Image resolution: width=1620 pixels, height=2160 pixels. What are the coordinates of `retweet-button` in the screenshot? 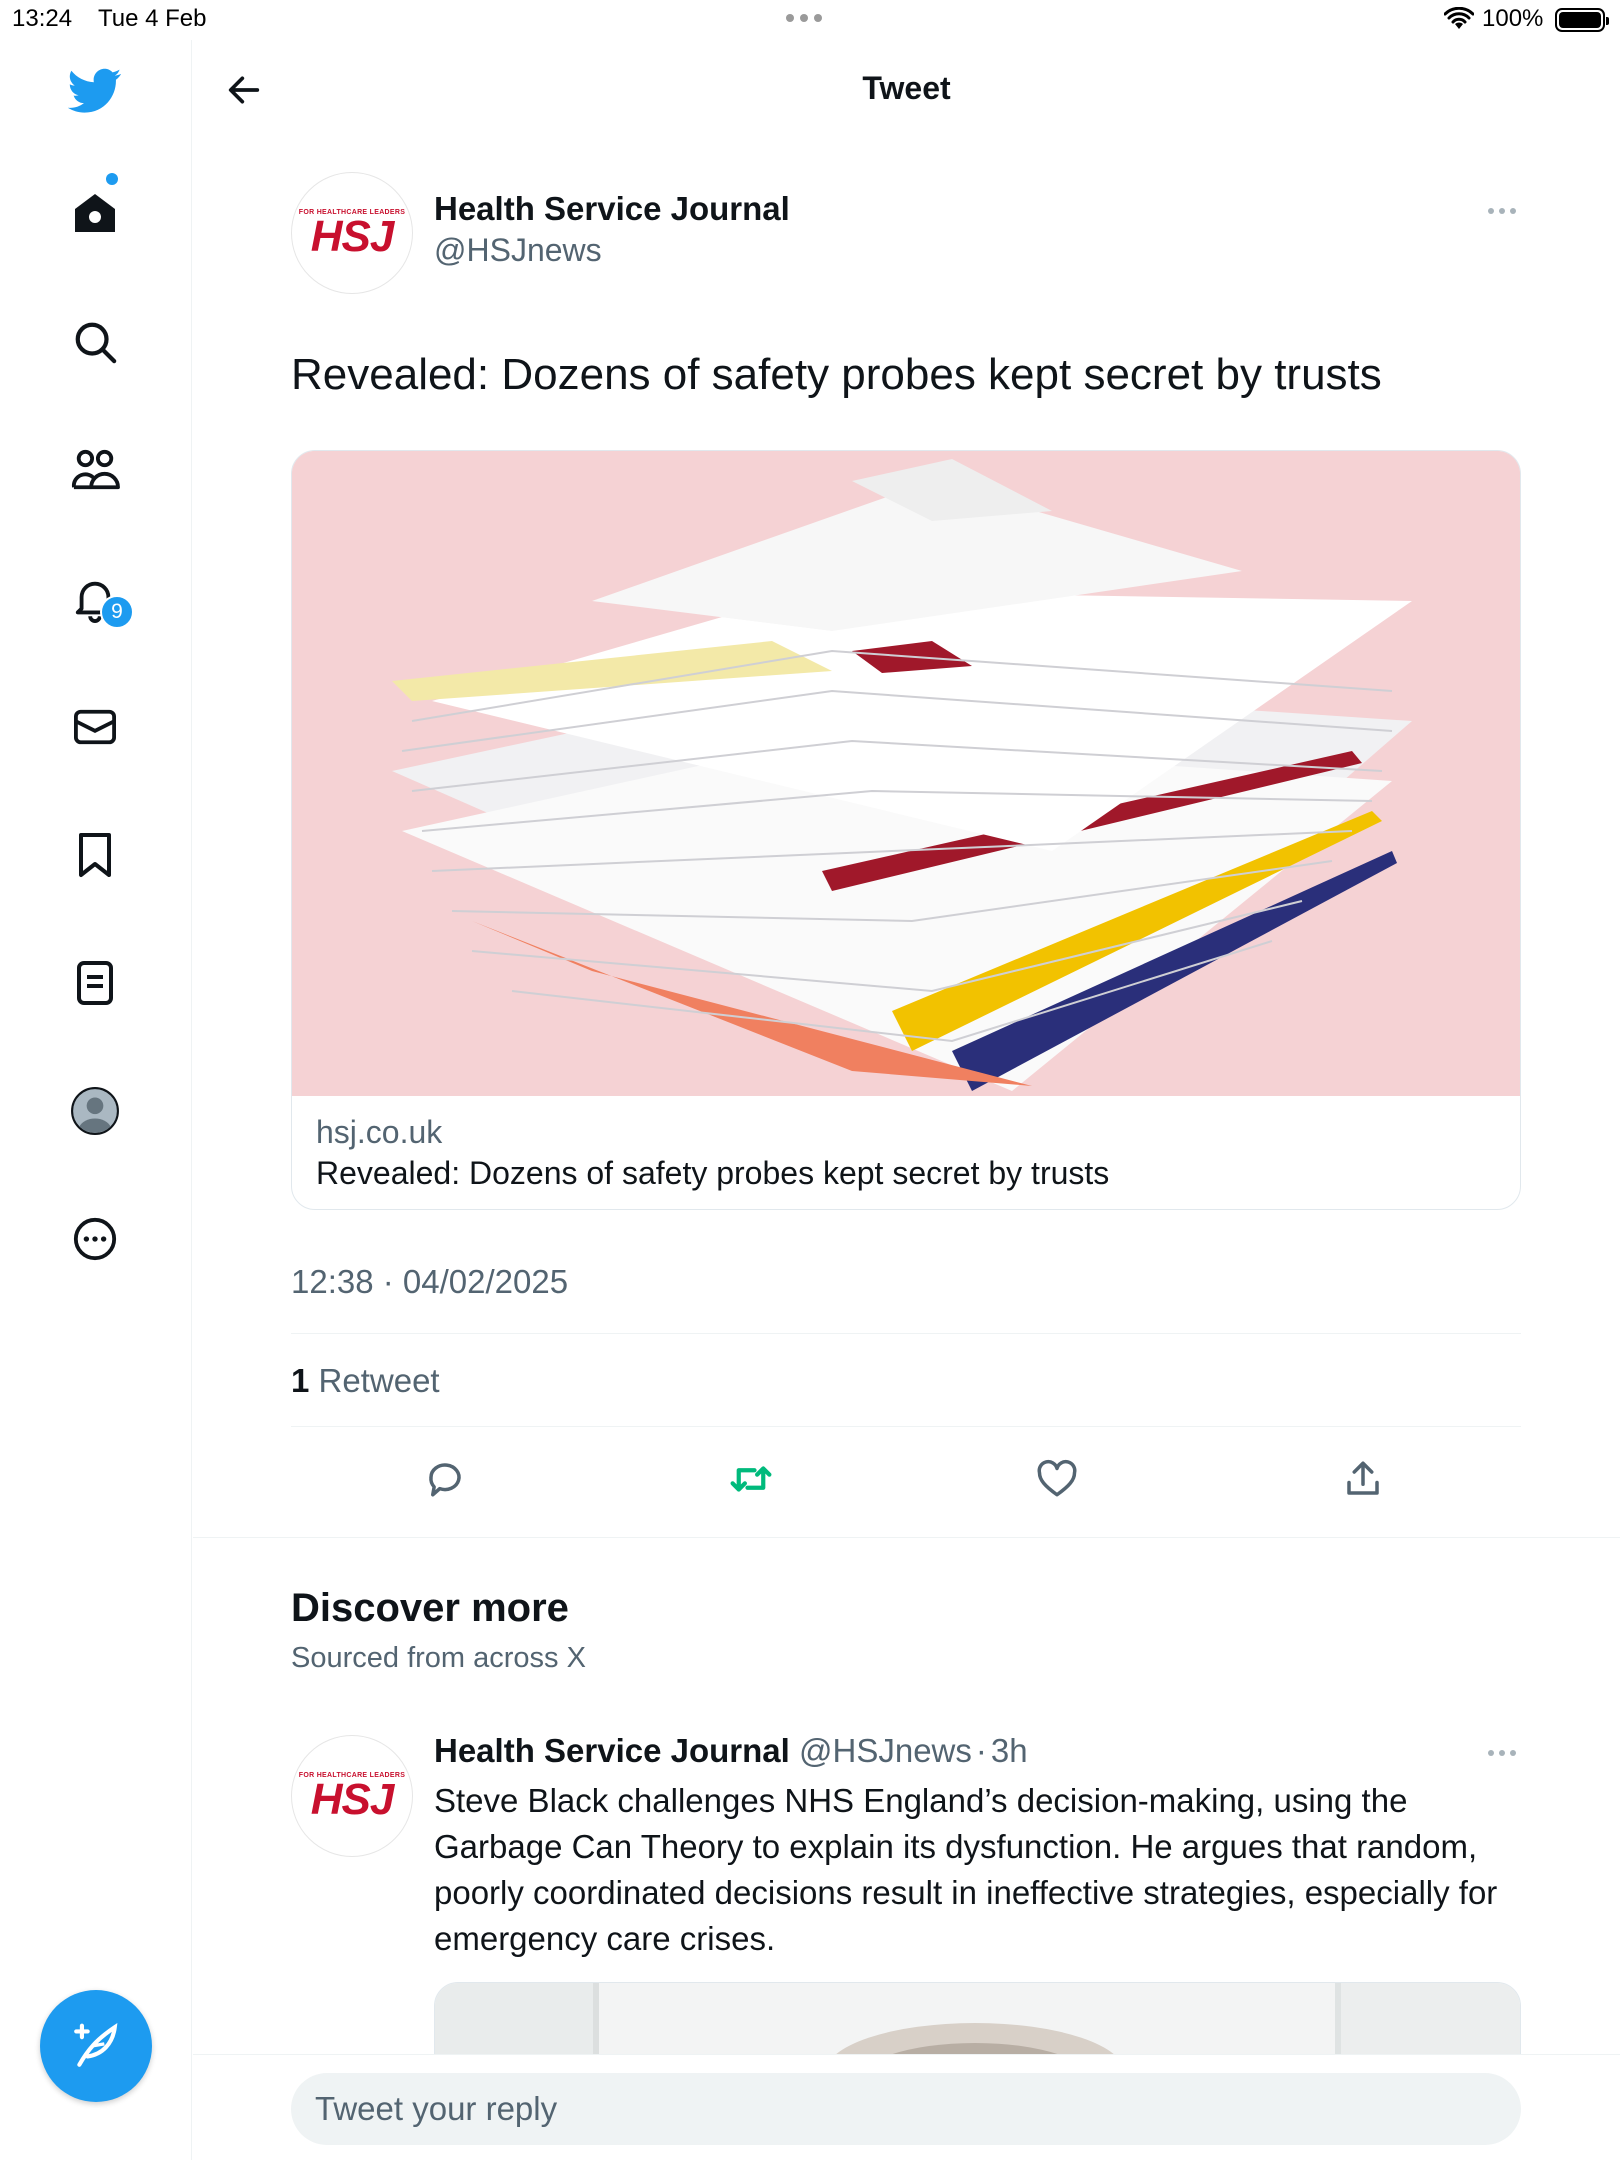 It's located at (751, 1479).